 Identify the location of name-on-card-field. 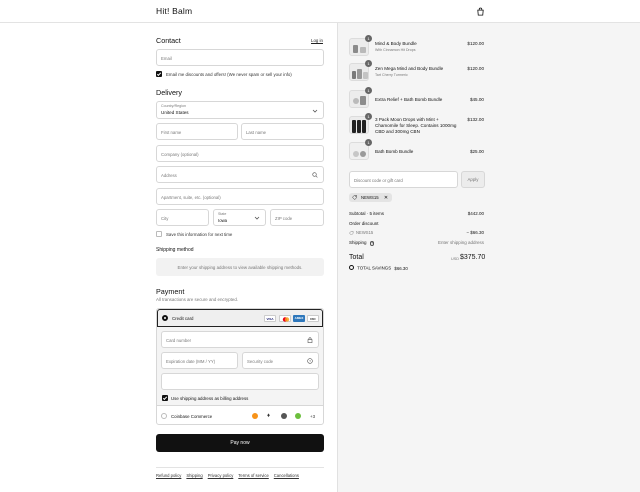
(240, 381).